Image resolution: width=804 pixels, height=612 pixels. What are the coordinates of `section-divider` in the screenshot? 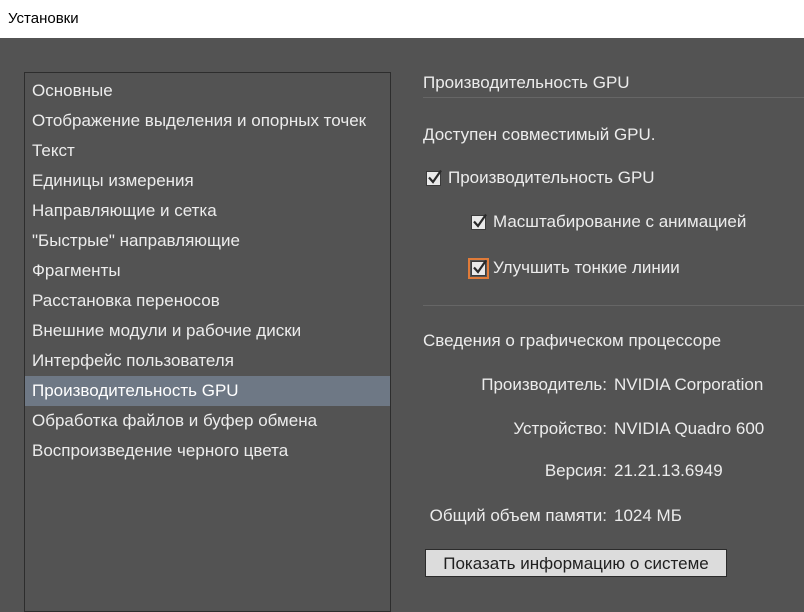 It's located at (613, 305).